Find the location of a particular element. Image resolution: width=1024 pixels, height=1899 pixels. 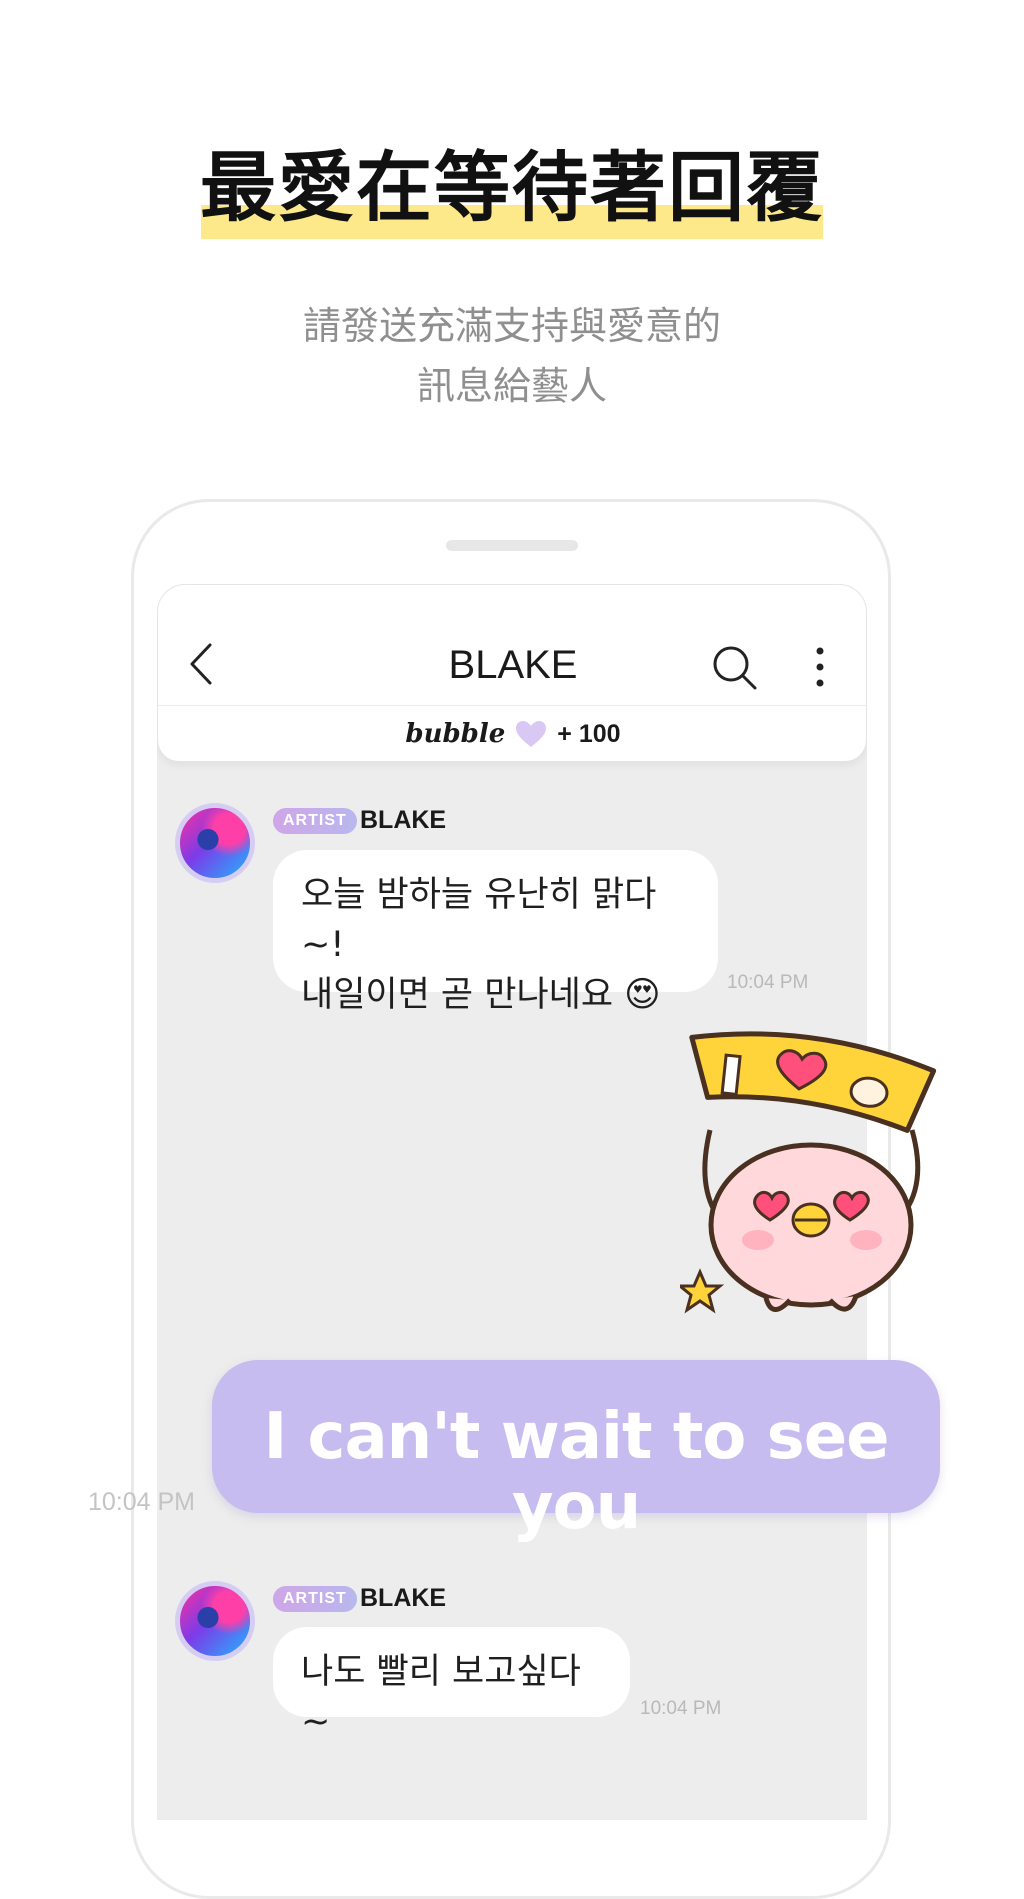

chat-title: BLAKE is located at coordinates (513, 665).